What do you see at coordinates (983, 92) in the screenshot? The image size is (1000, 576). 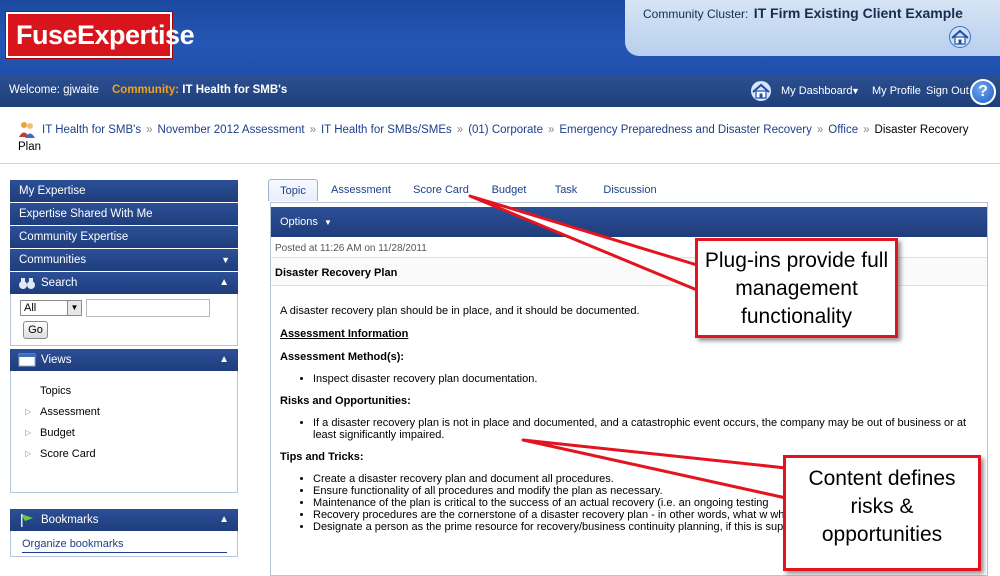 I see `help-icon: ?` at bounding box center [983, 92].